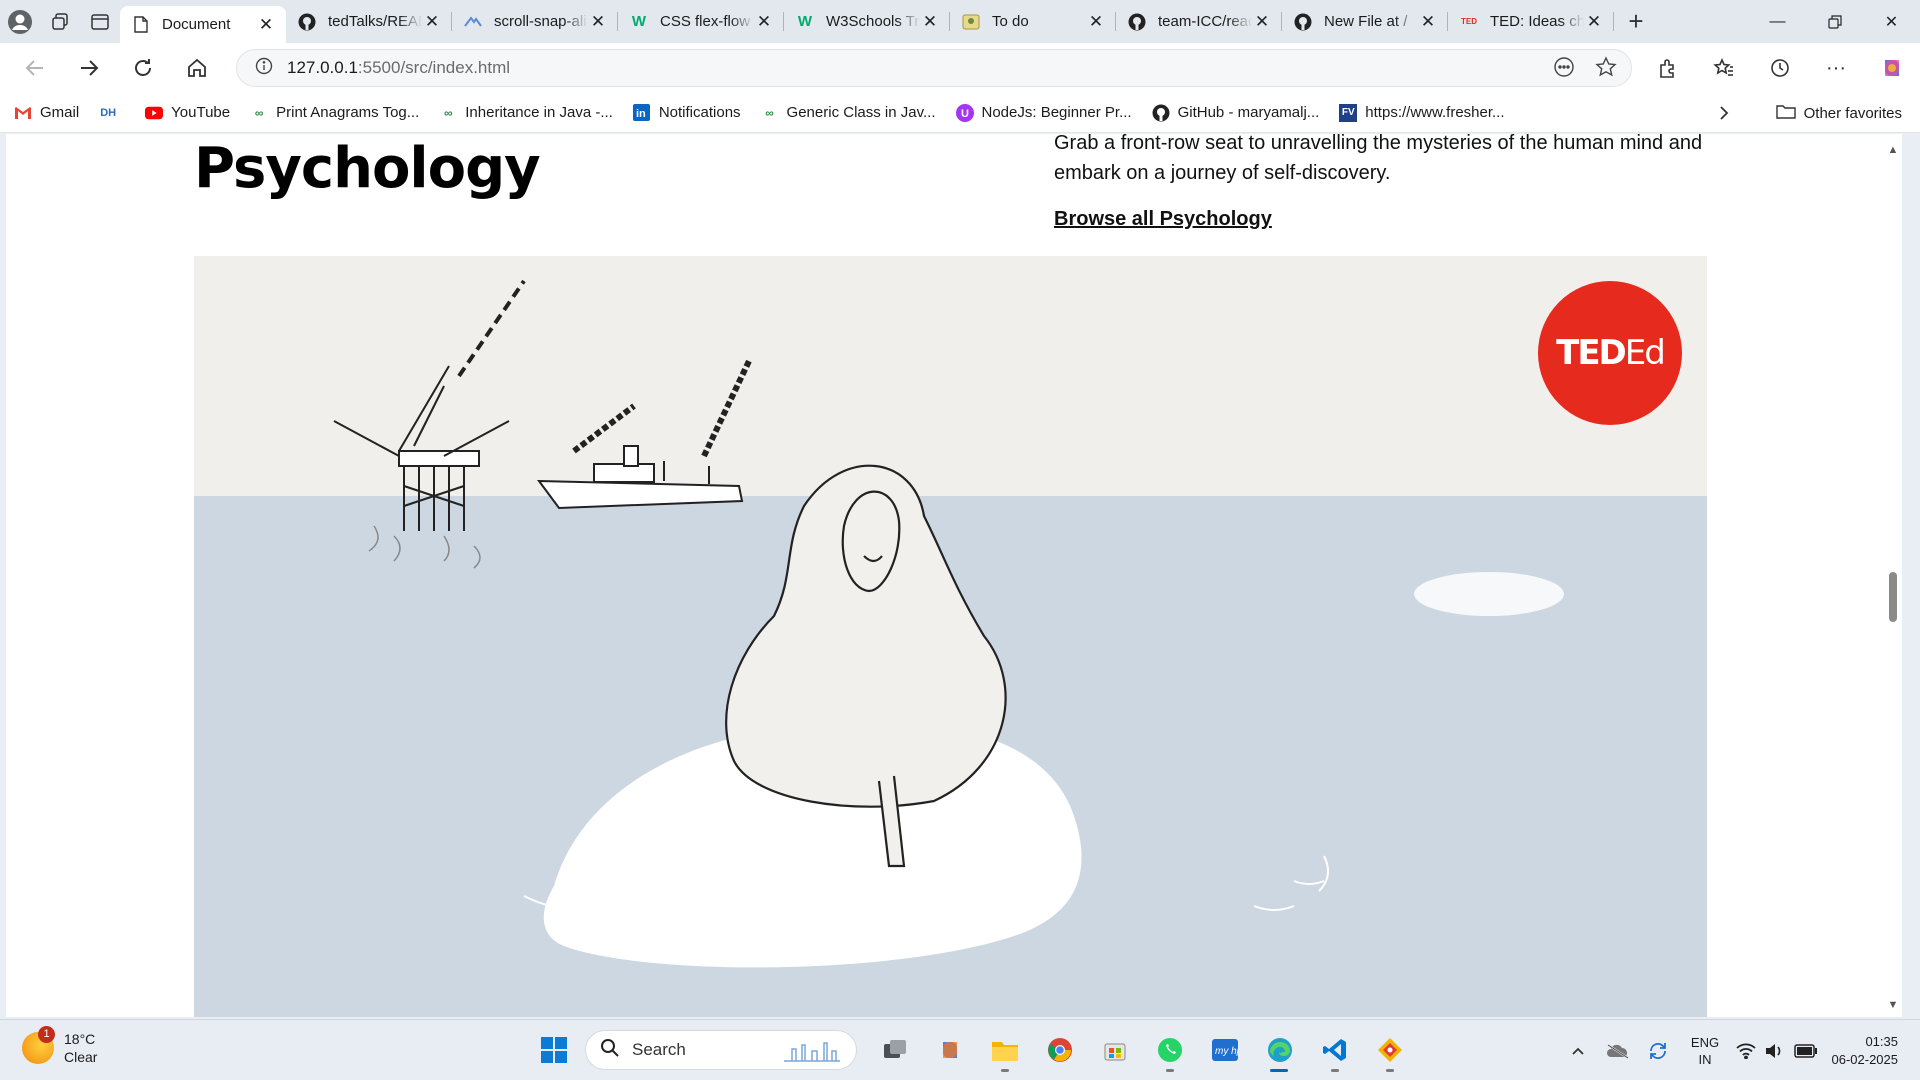 This screenshot has width=1920, height=1080. What do you see at coordinates (81, 1057) in the screenshot?
I see `weather-description: Clear` at bounding box center [81, 1057].